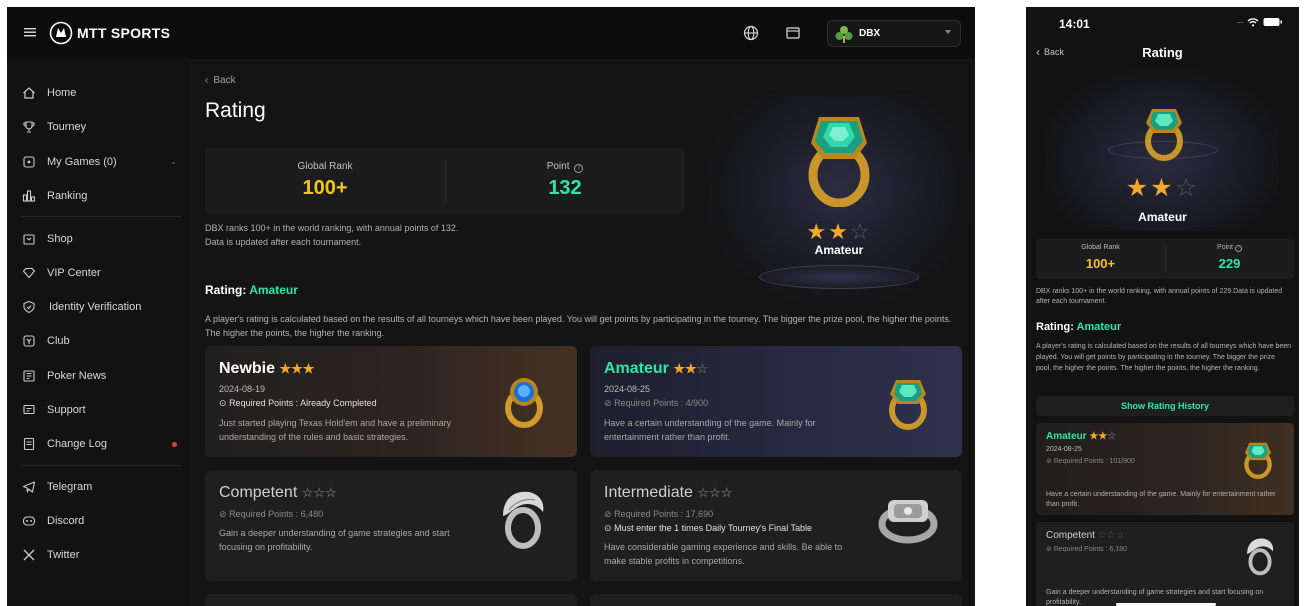  What do you see at coordinates (1094, 461) in the screenshot?
I see `card-requirement-text: Required Points : 101/900` at bounding box center [1094, 461].